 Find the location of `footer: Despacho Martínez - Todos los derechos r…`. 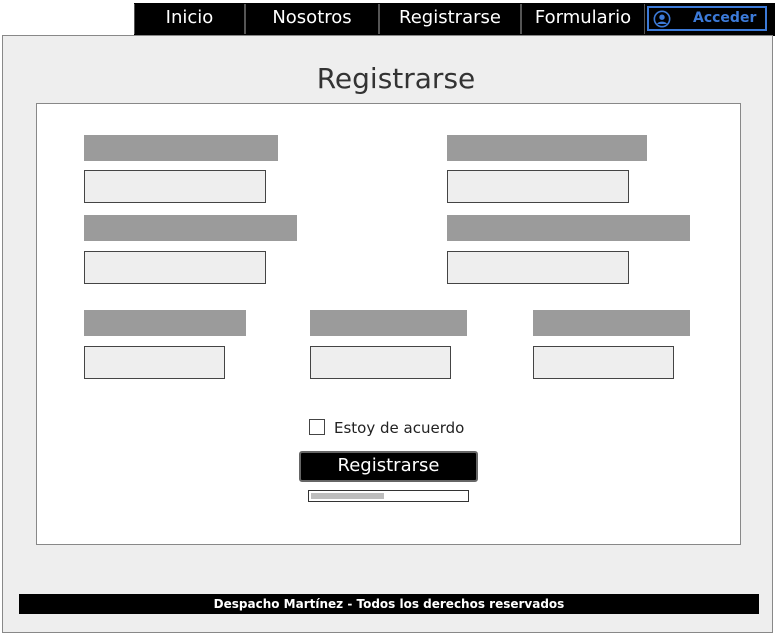

footer: Despacho Martínez - Todos los derechos r… is located at coordinates (389, 604).